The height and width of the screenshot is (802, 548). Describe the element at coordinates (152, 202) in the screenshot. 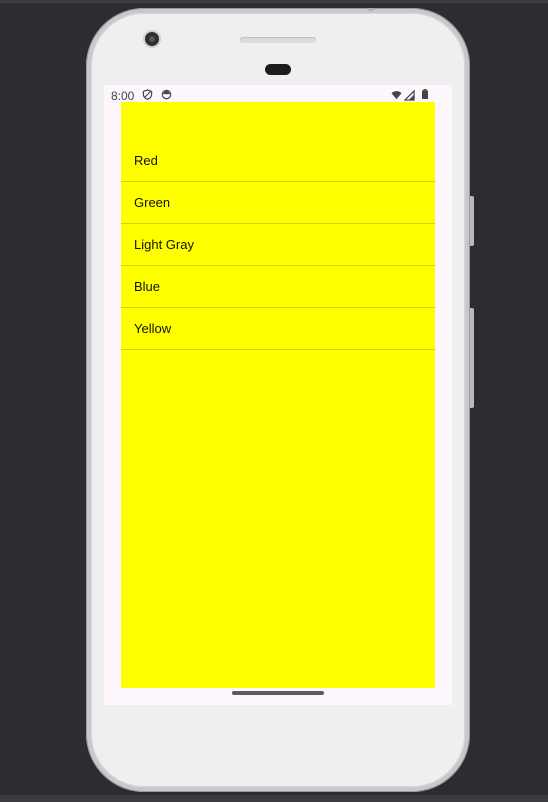

I see `list-item-label: Green` at that location.